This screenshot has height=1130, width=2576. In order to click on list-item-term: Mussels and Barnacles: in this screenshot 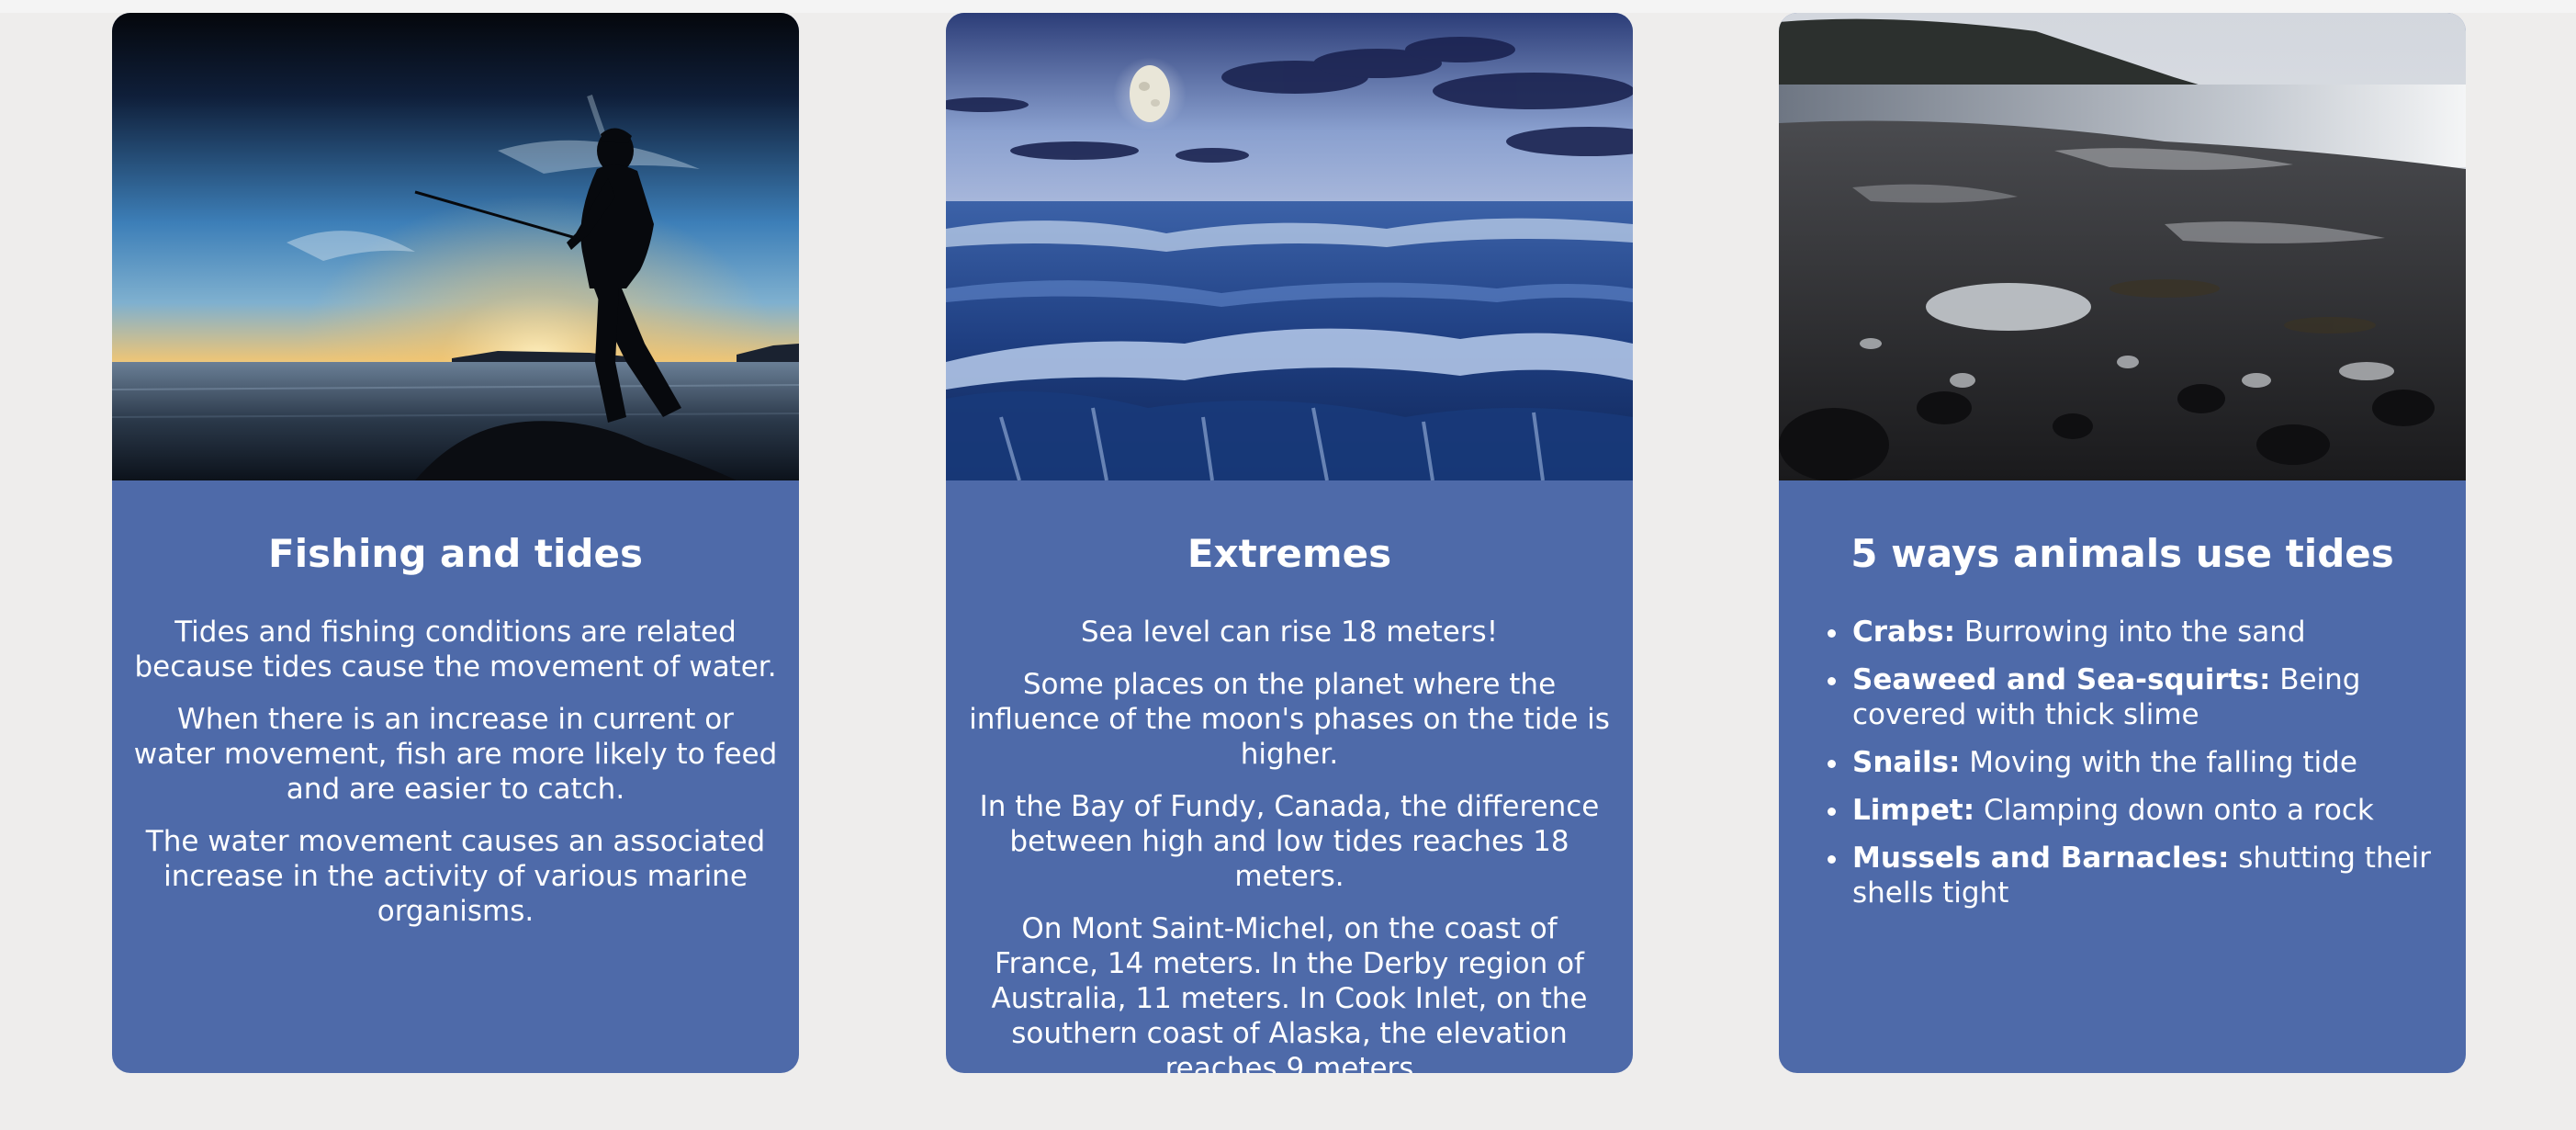, I will do `click(2041, 858)`.